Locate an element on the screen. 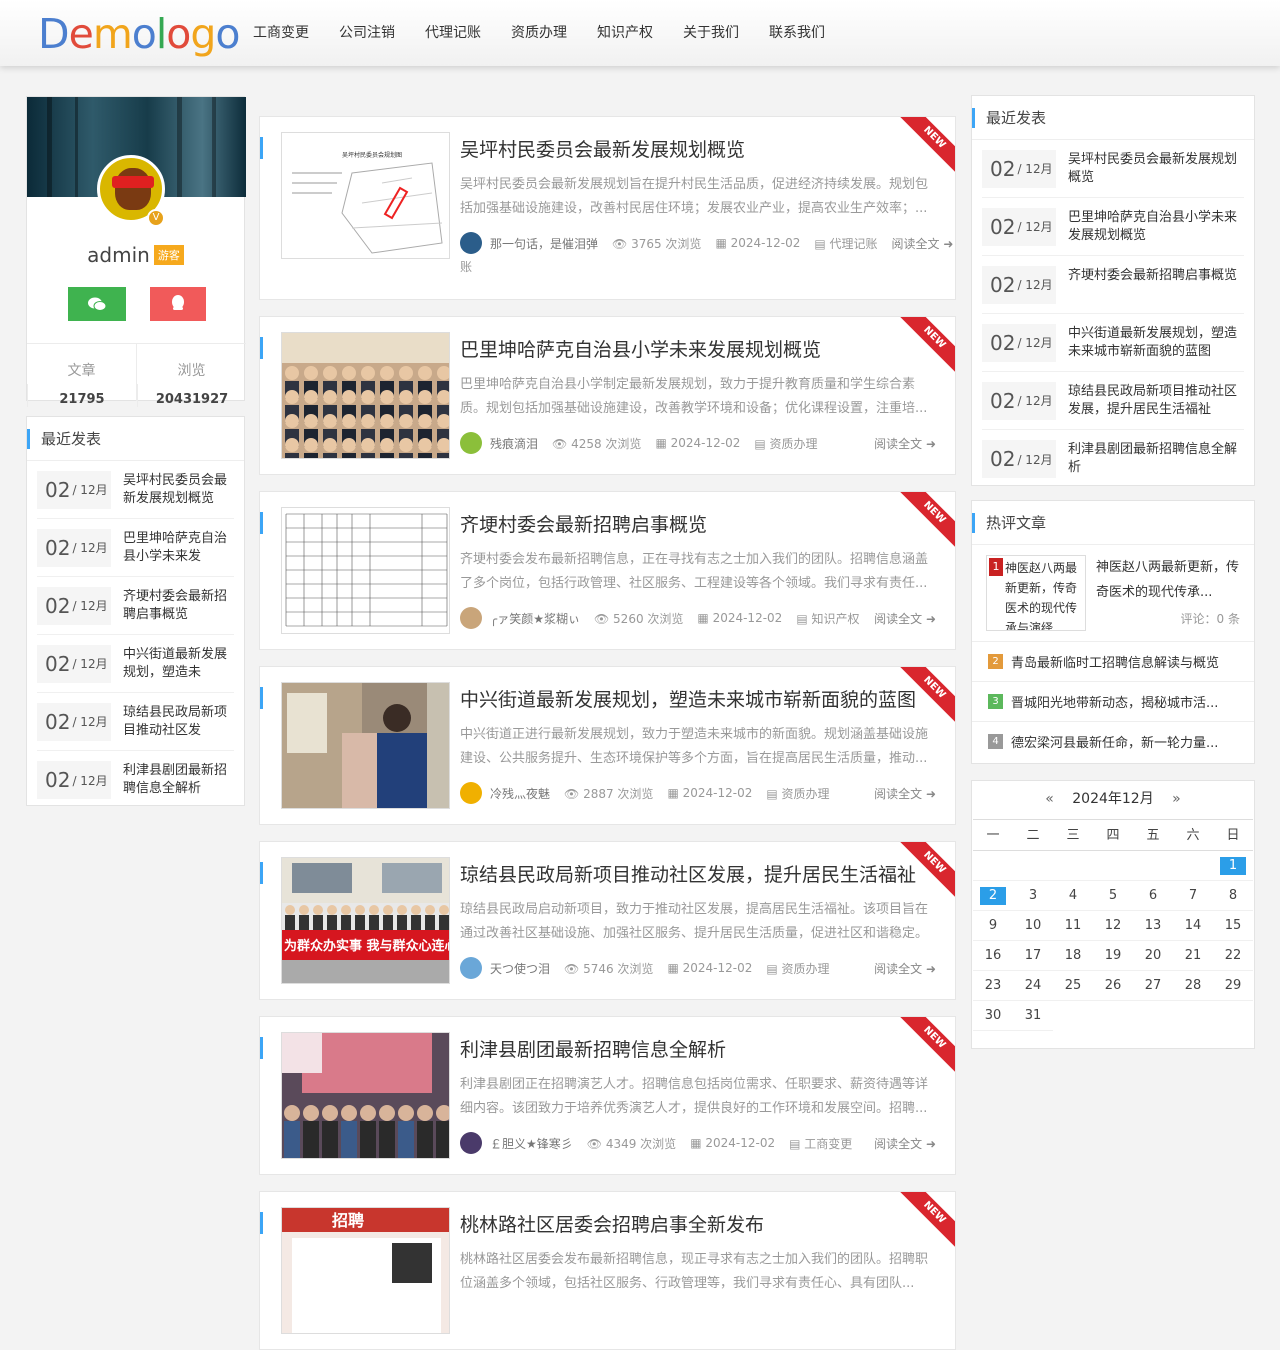  calendar-day: 2 is located at coordinates (993, 896).